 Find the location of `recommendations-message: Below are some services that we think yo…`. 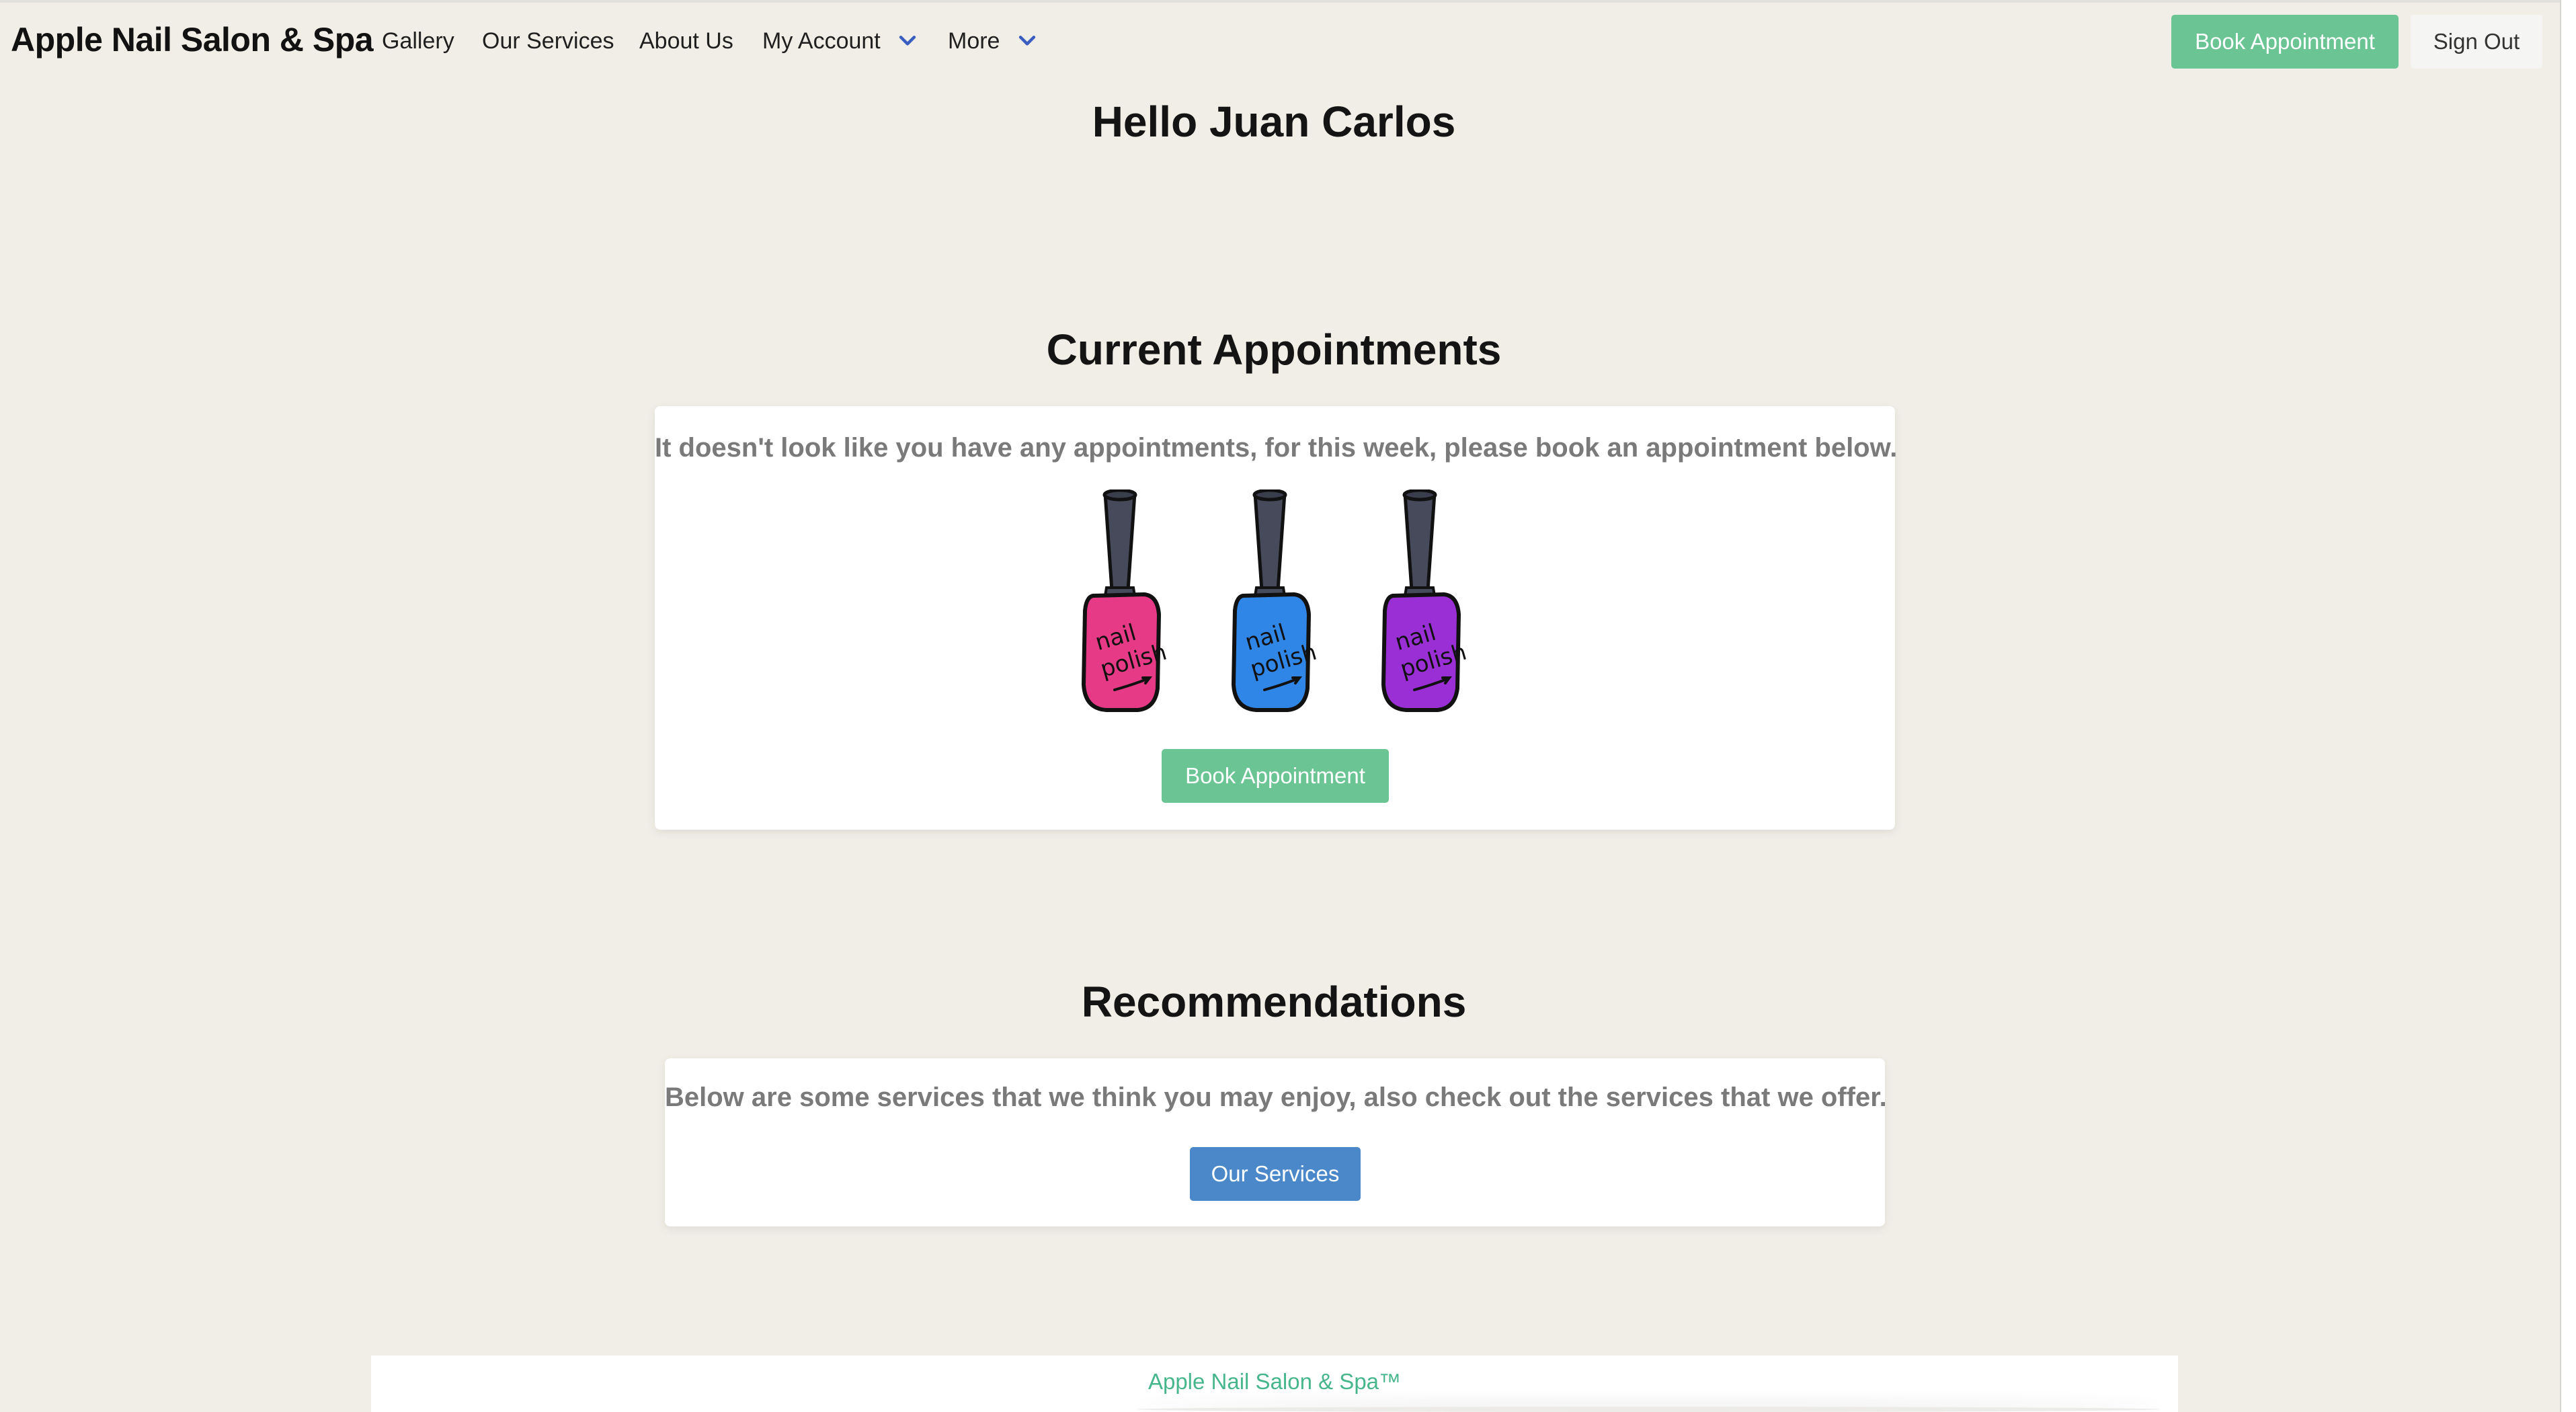

recommendations-message: Below are some services that we think yo… is located at coordinates (1276, 1097).